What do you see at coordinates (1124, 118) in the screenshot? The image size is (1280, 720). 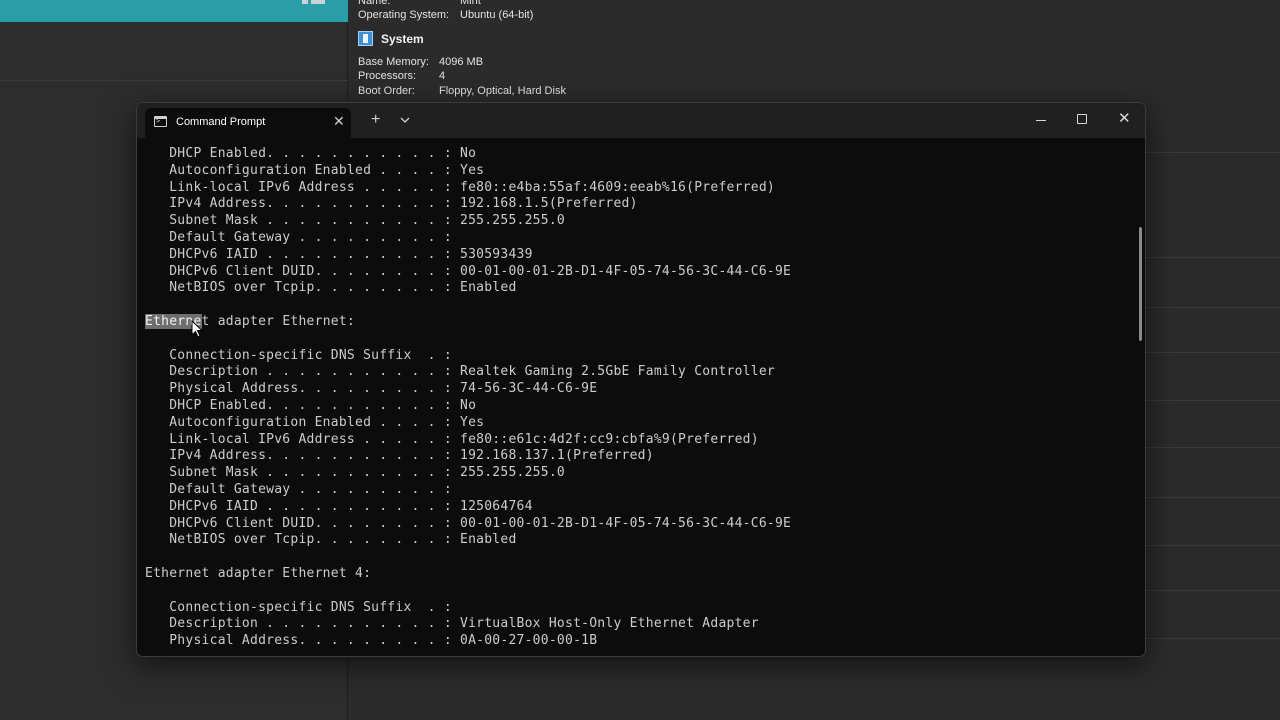 I see `close-window-icon: ✕` at bounding box center [1124, 118].